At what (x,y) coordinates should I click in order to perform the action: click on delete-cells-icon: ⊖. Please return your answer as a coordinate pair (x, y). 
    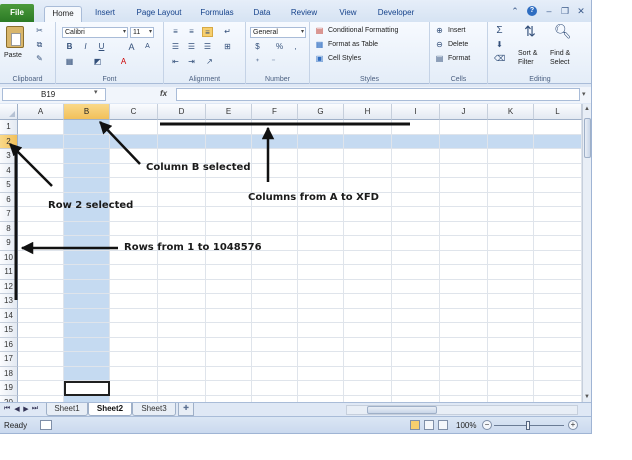
    Looking at the image, I should click on (439, 45).